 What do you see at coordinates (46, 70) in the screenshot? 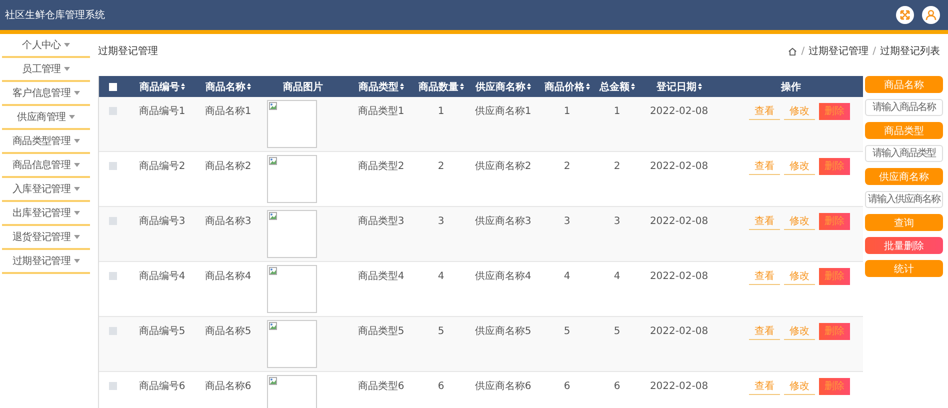
I see `sidebar-item: 员工管理` at bounding box center [46, 70].